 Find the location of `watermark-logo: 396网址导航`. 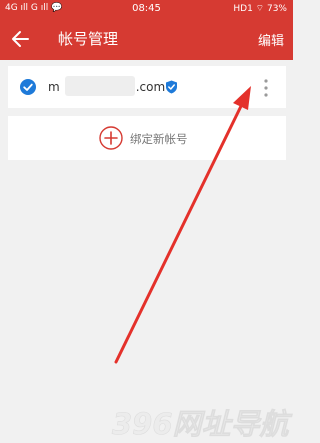

watermark-logo: 396网址导航 is located at coordinates (202, 424).